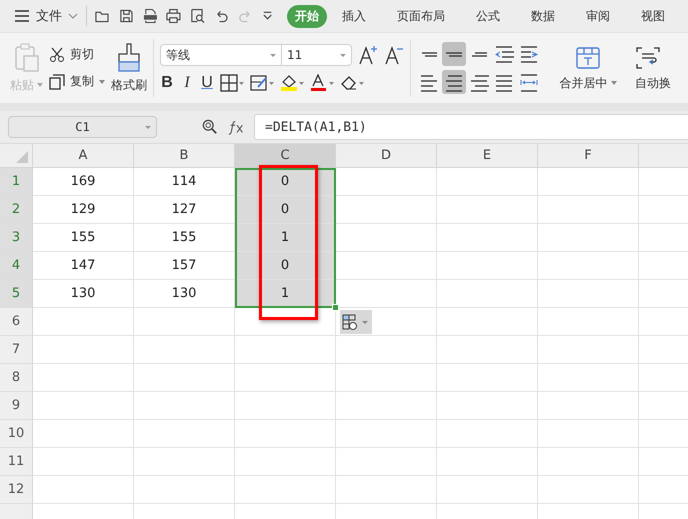  Describe the element at coordinates (479, 54) in the screenshot. I see `align-bottom-icon` at that location.